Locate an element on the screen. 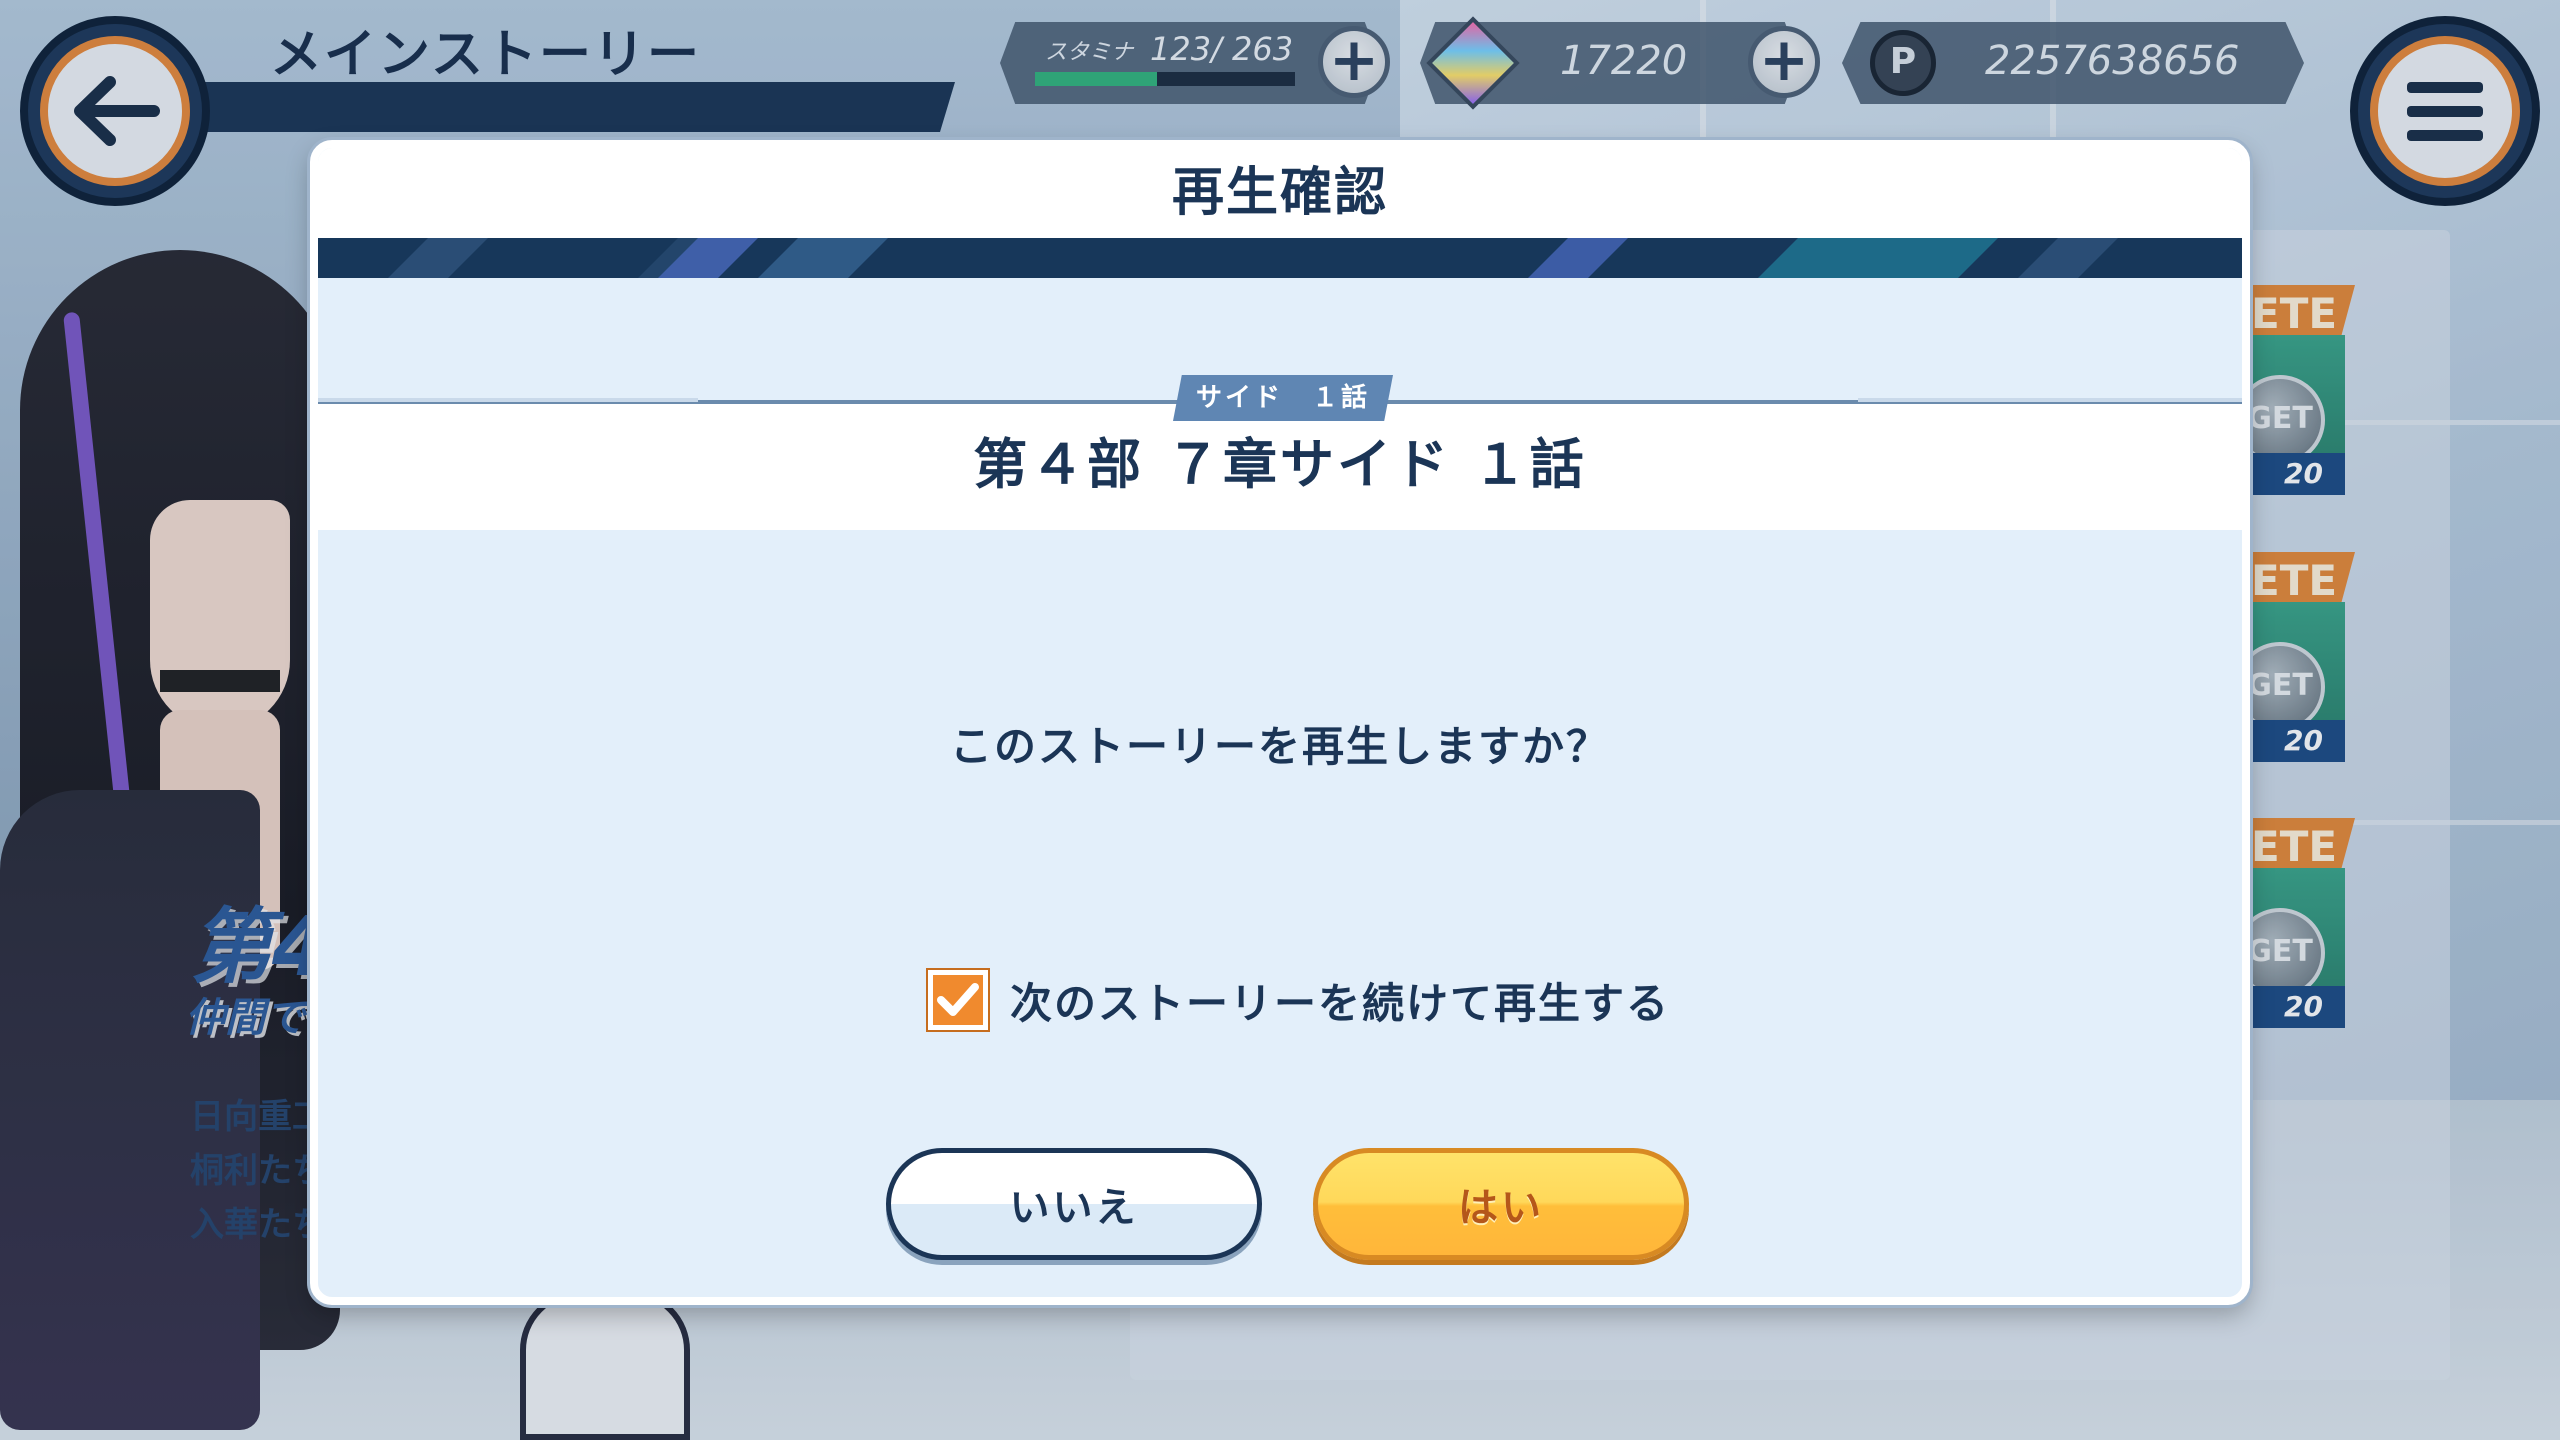  no-button: いいえ is located at coordinates (1074, 1204).